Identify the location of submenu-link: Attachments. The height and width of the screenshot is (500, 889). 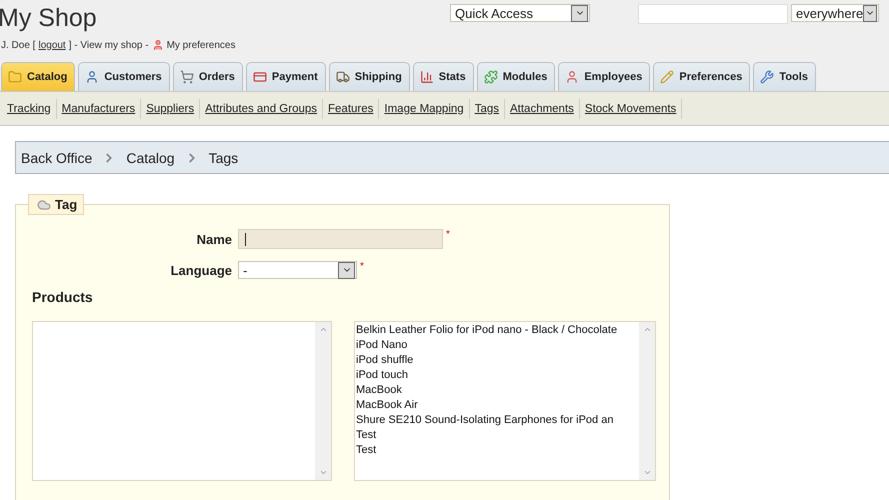
(542, 108).